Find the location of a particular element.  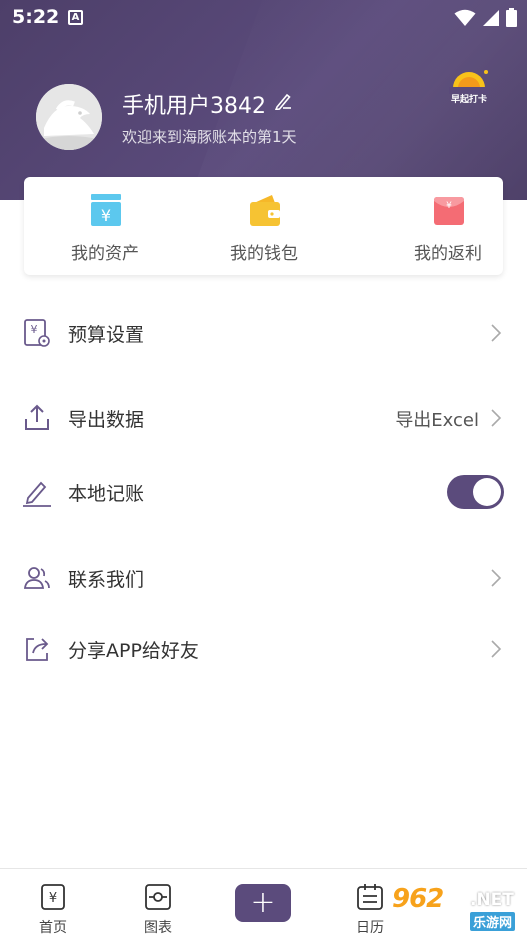

export-icon is located at coordinates (37, 417).